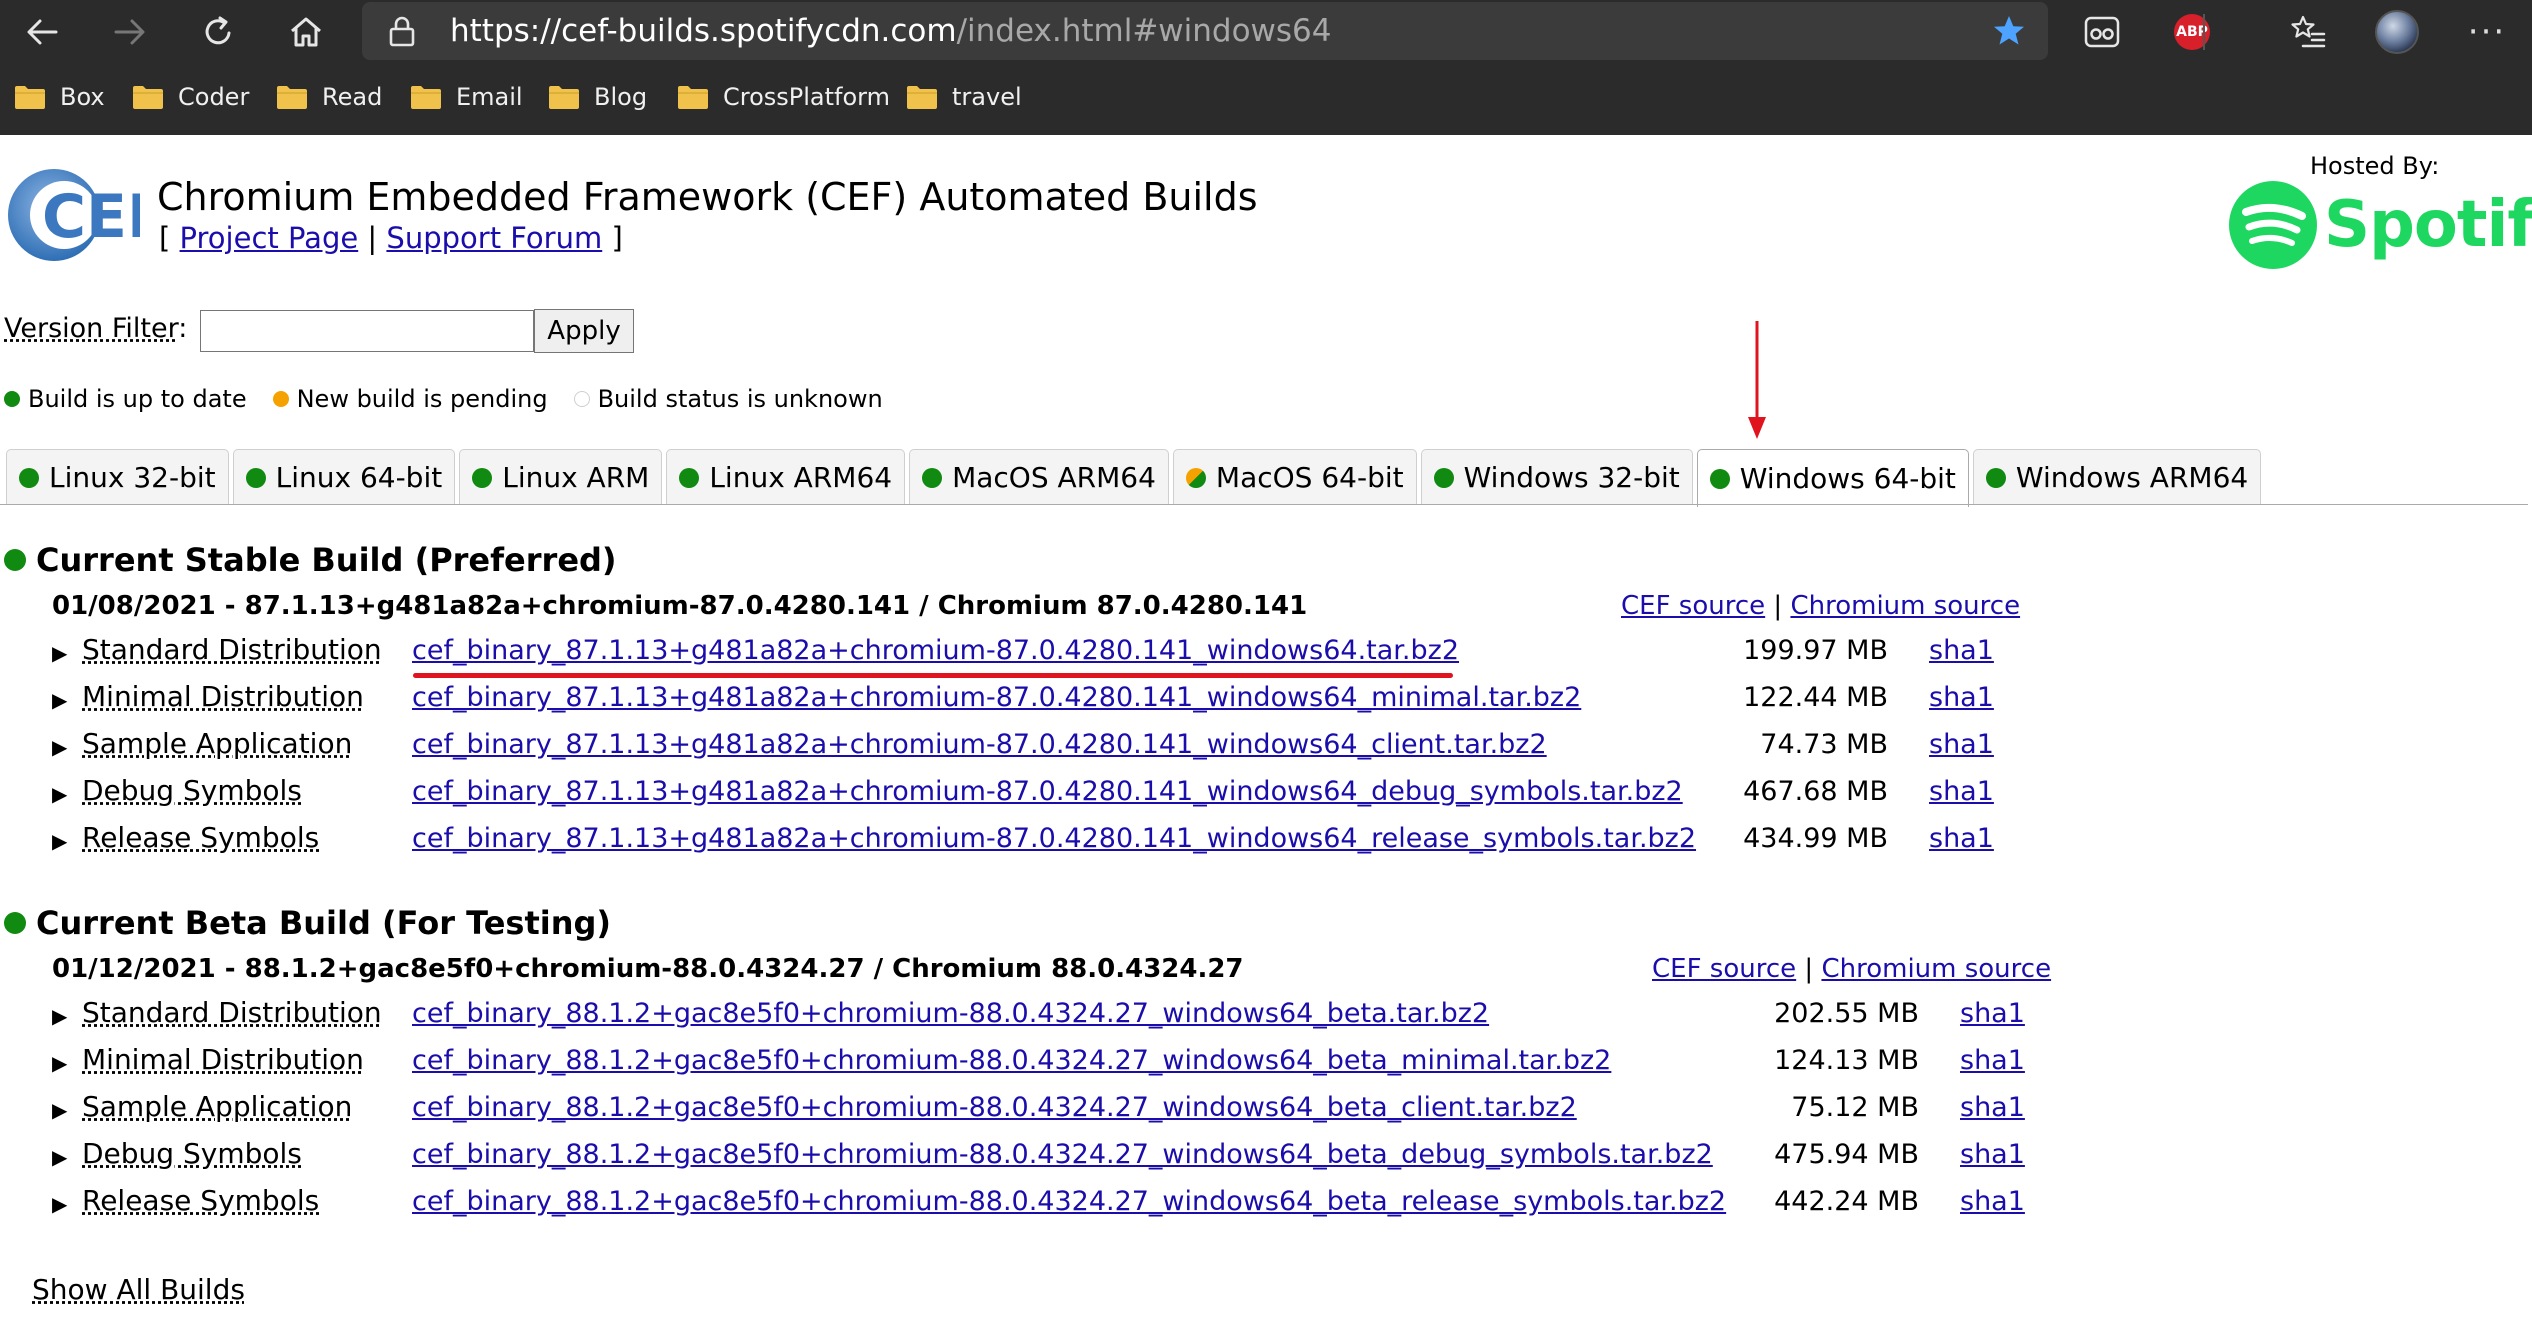 This screenshot has height=1331, width=2532. What do you see at coordinates (1724, 969) in the screenshot?
I see `beta-cef-source-link: CEF source` at bounding box center [1724, 969].